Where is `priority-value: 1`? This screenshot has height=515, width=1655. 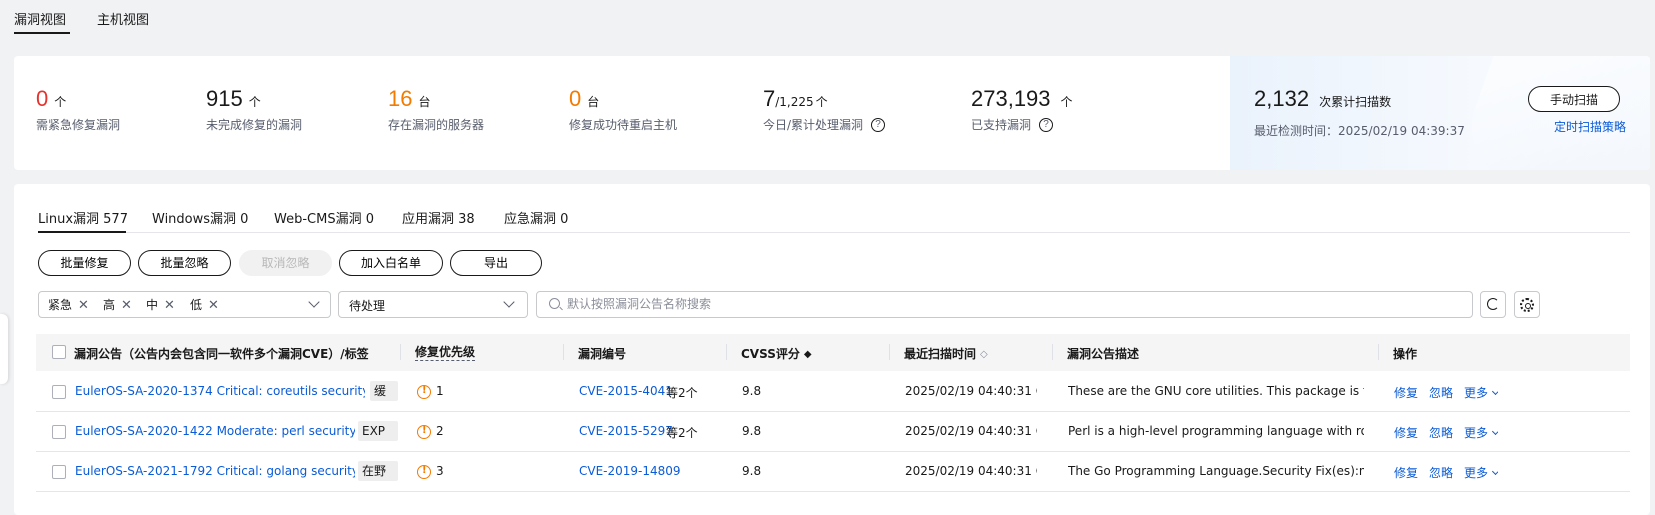
priority-value: 1 is located at coordinates (440, 391).